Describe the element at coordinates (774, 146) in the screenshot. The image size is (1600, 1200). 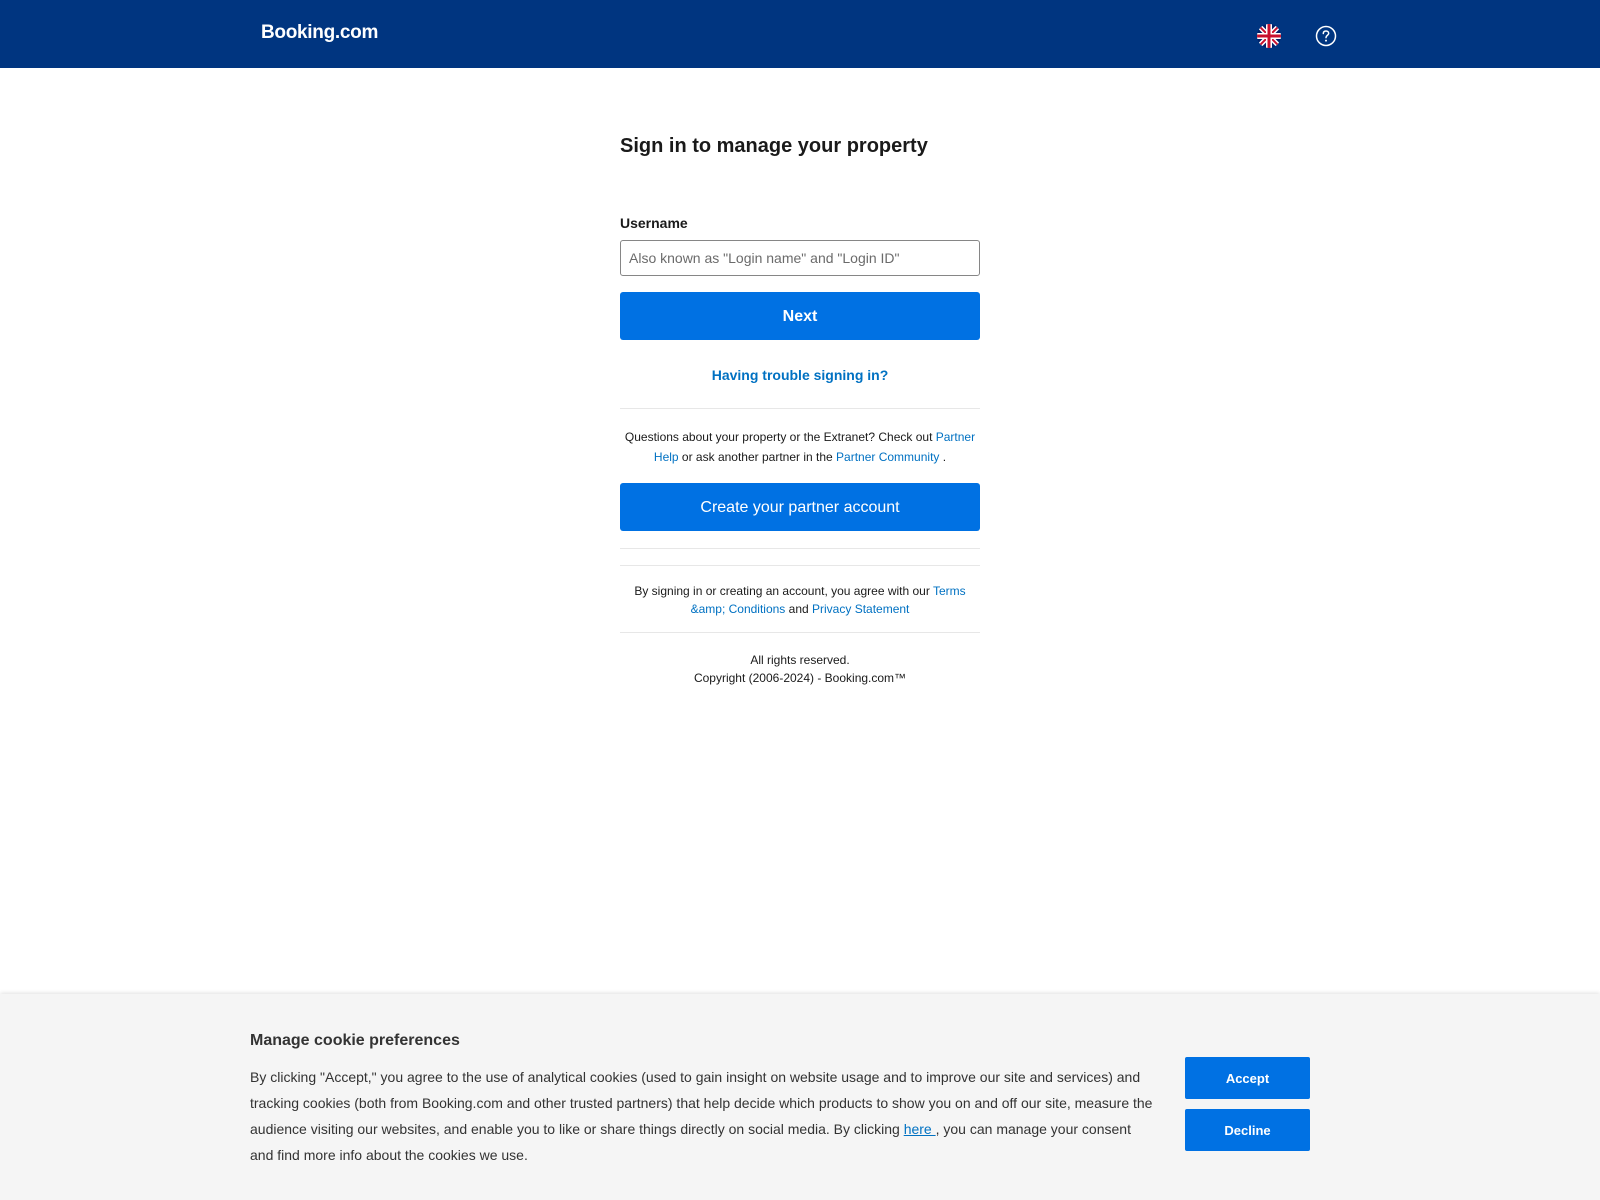
I see `page-title: Sign in to manage your property` at that location.